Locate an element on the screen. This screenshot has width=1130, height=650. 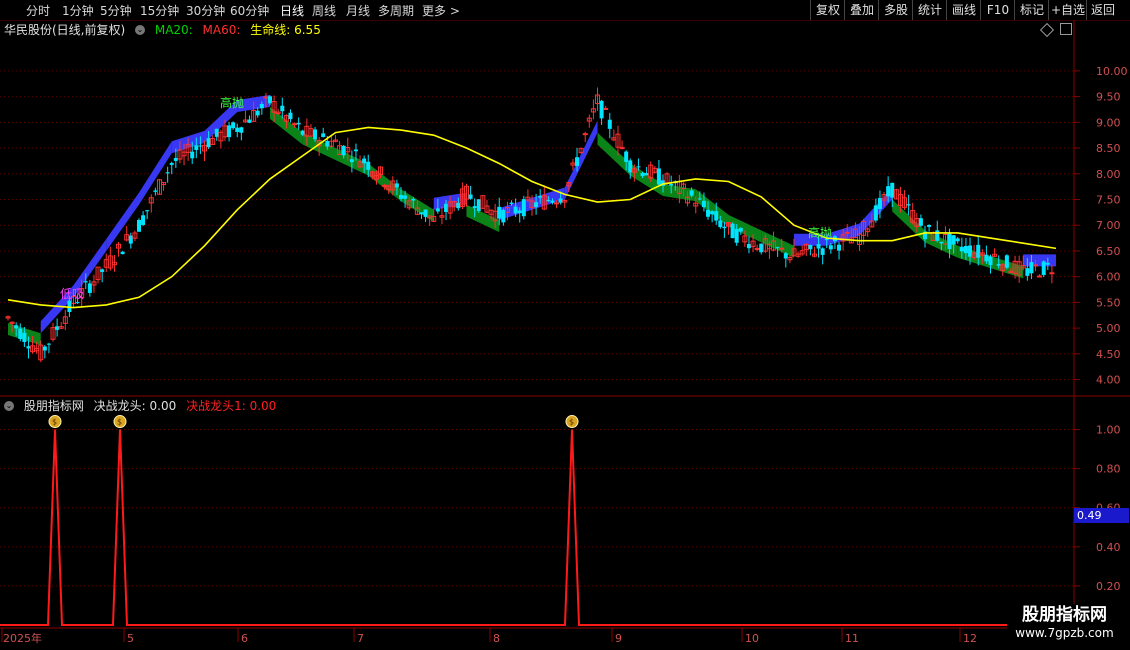
toolbar-button-4: 画线 is located at coordinates (963, 10).